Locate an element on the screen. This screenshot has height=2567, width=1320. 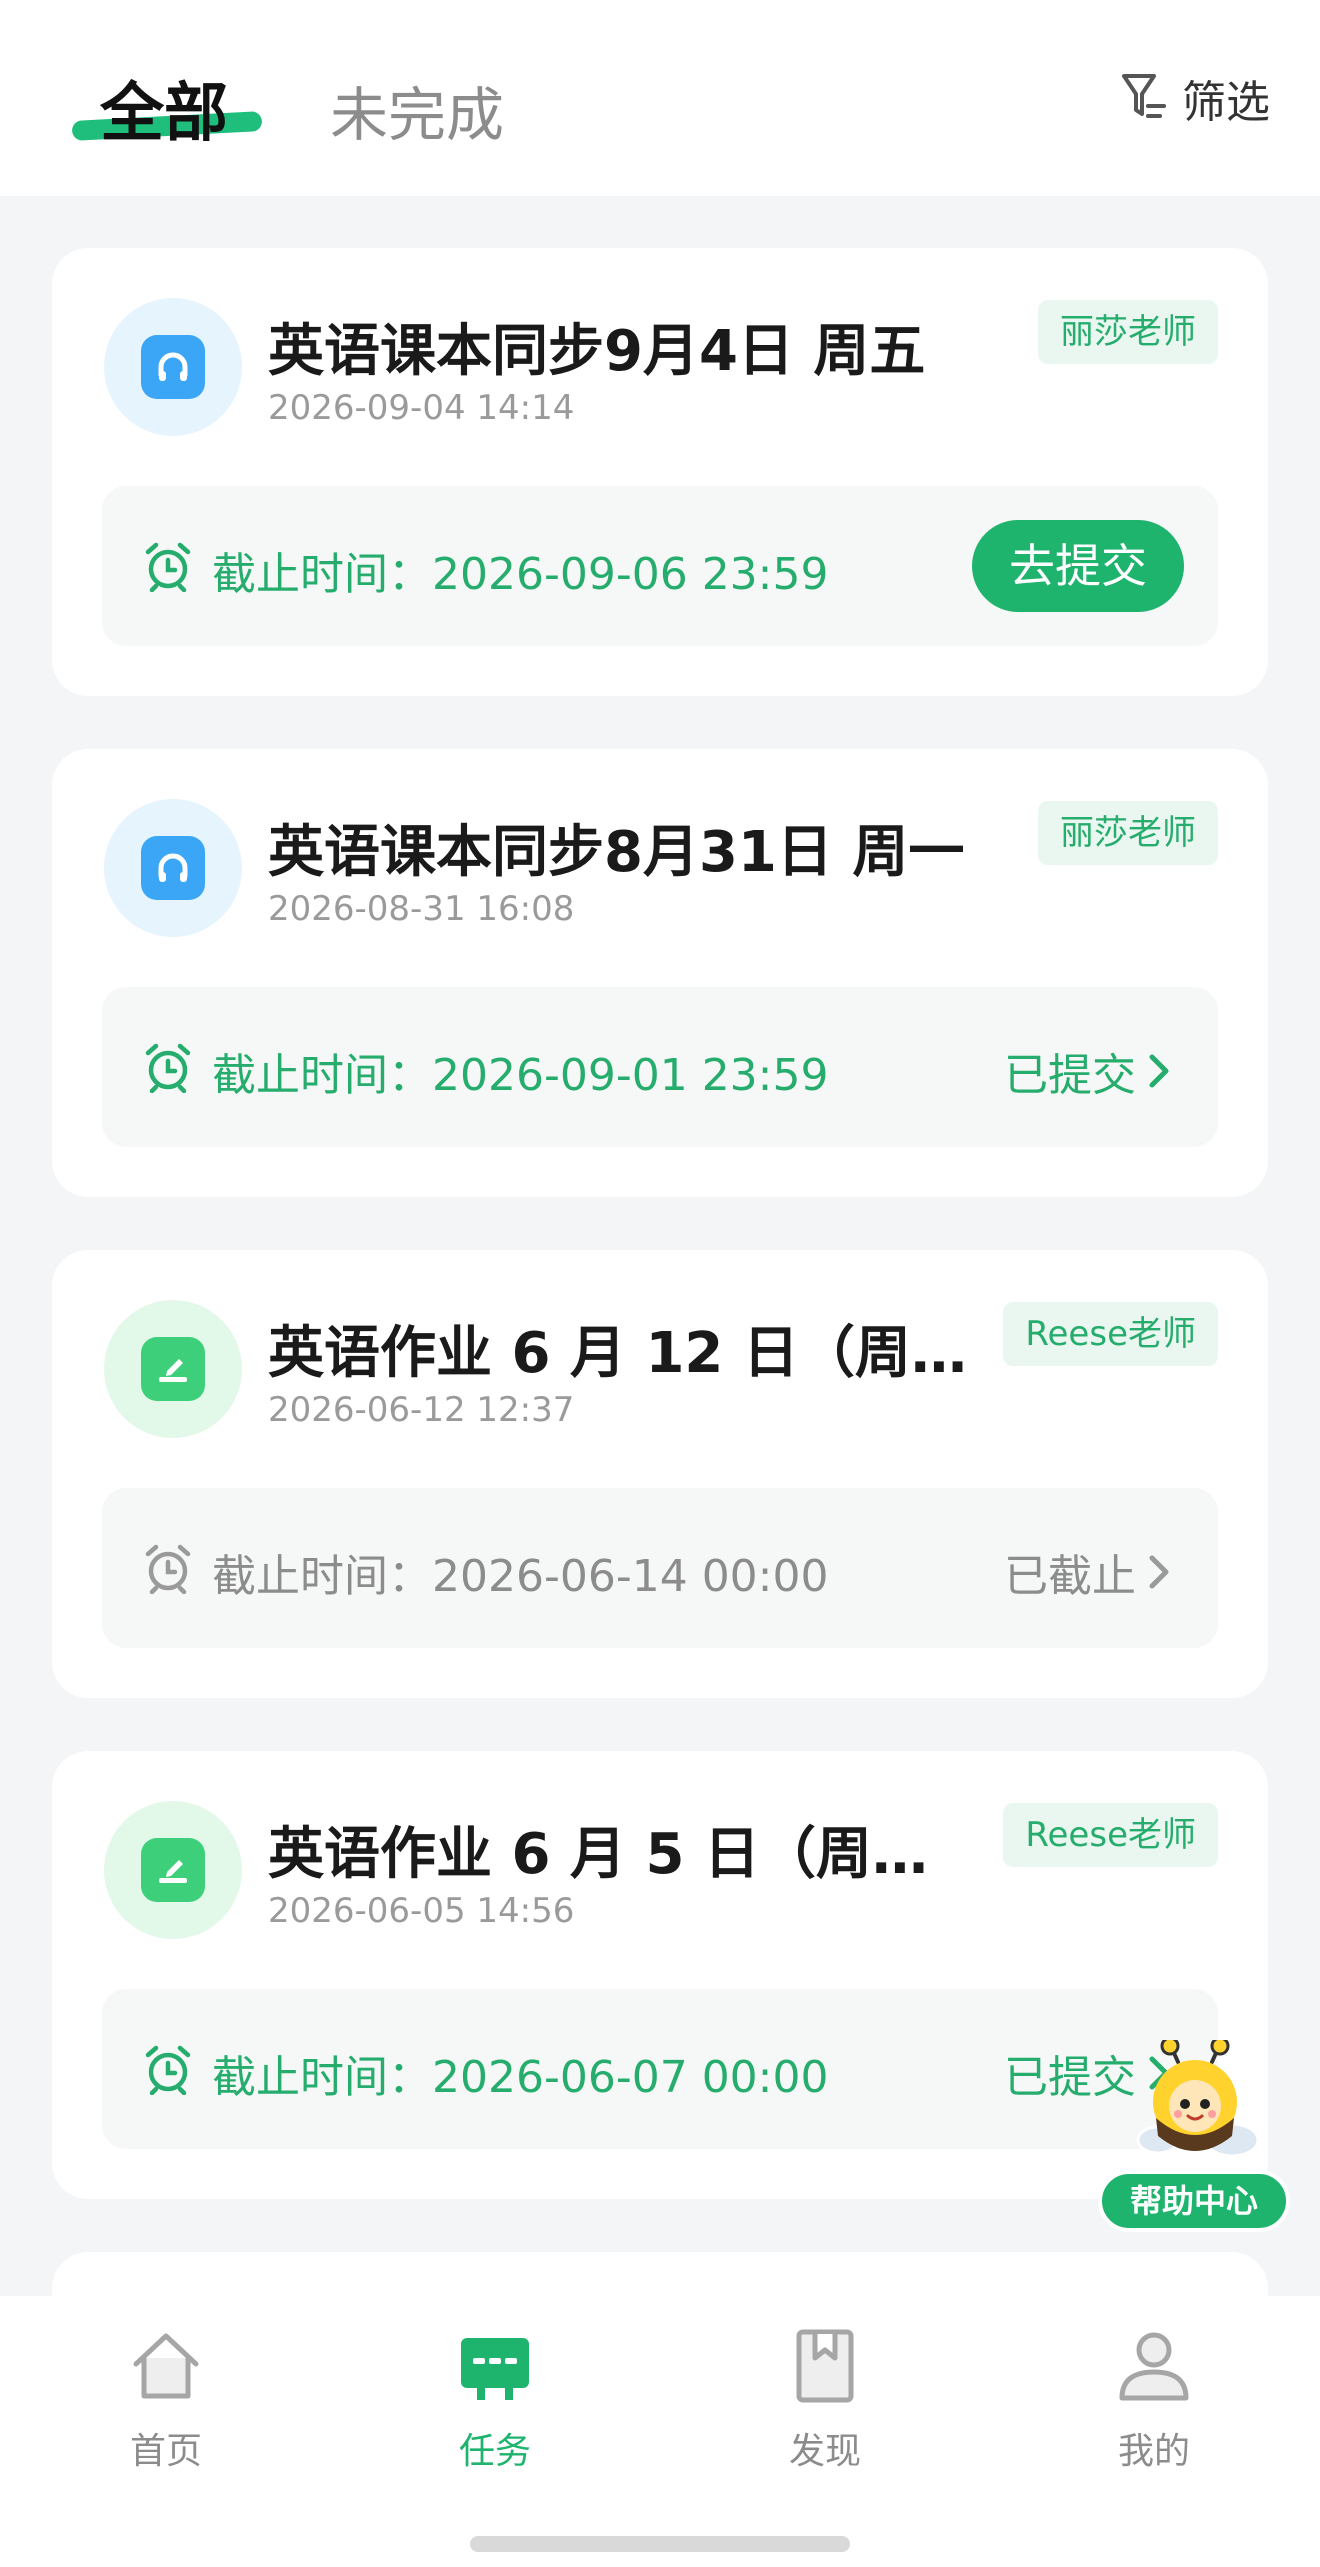
deadline-row: 截止时间：2026-09-01 23:59 已提交 is located at coordinates (660, 1067).